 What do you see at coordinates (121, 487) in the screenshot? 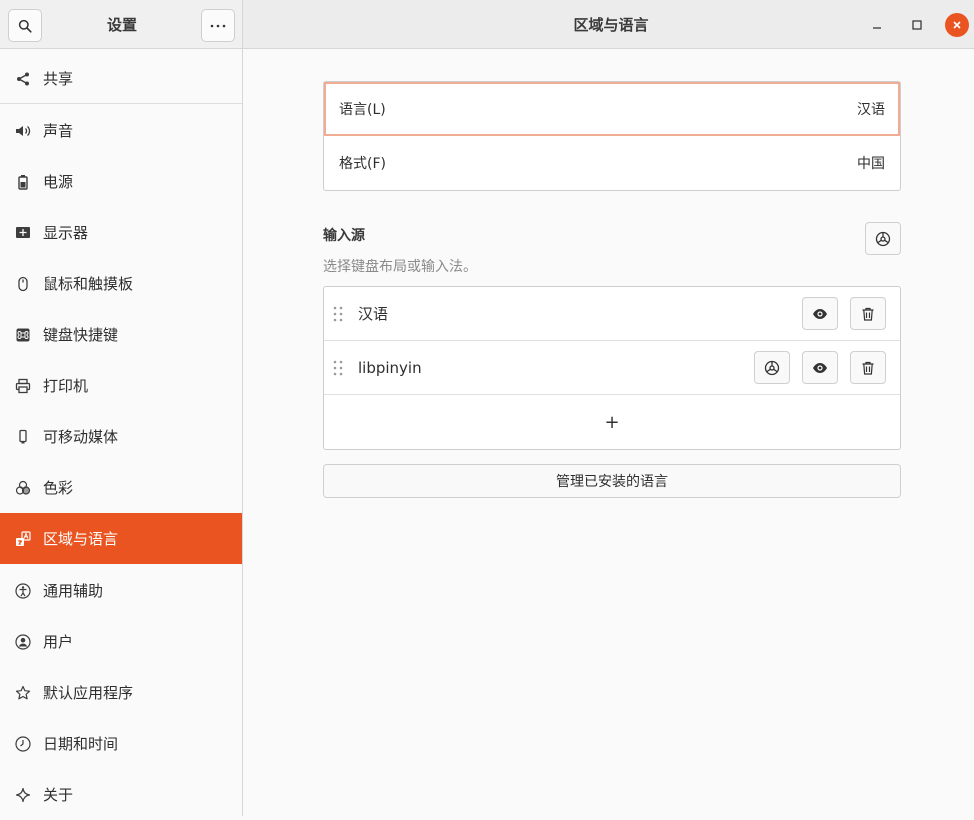
I see `sidebar-item-color: 色彩` at bounding box center [121, 487].